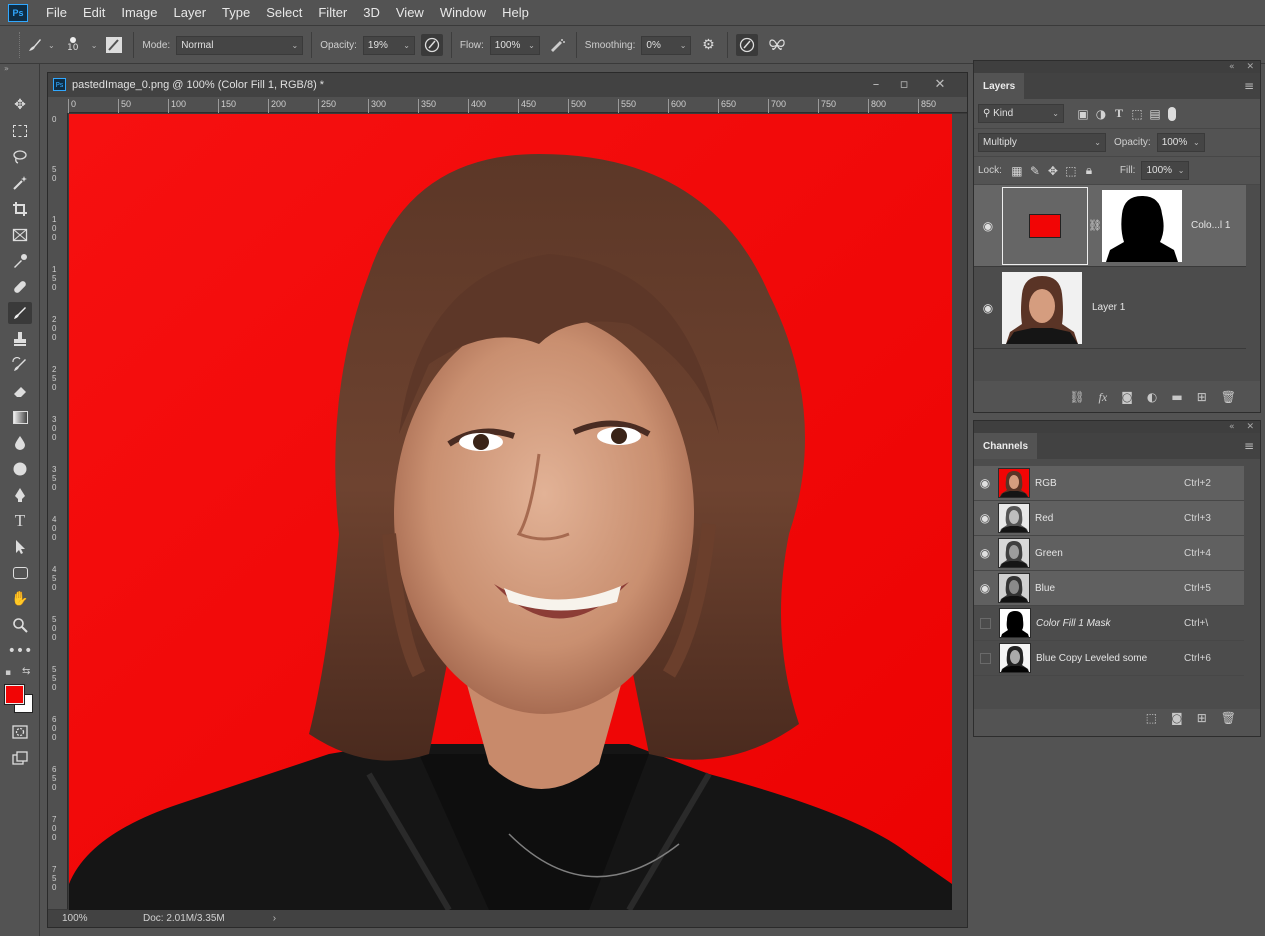 The width and height of the screenshot is (1265, 936). I want to click on layer-style-fx-icon: fx, so click(1103, 397).